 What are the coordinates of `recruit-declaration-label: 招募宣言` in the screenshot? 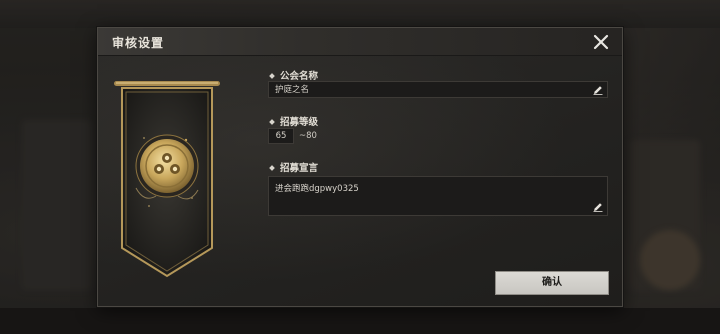 It's located at (293, 167).